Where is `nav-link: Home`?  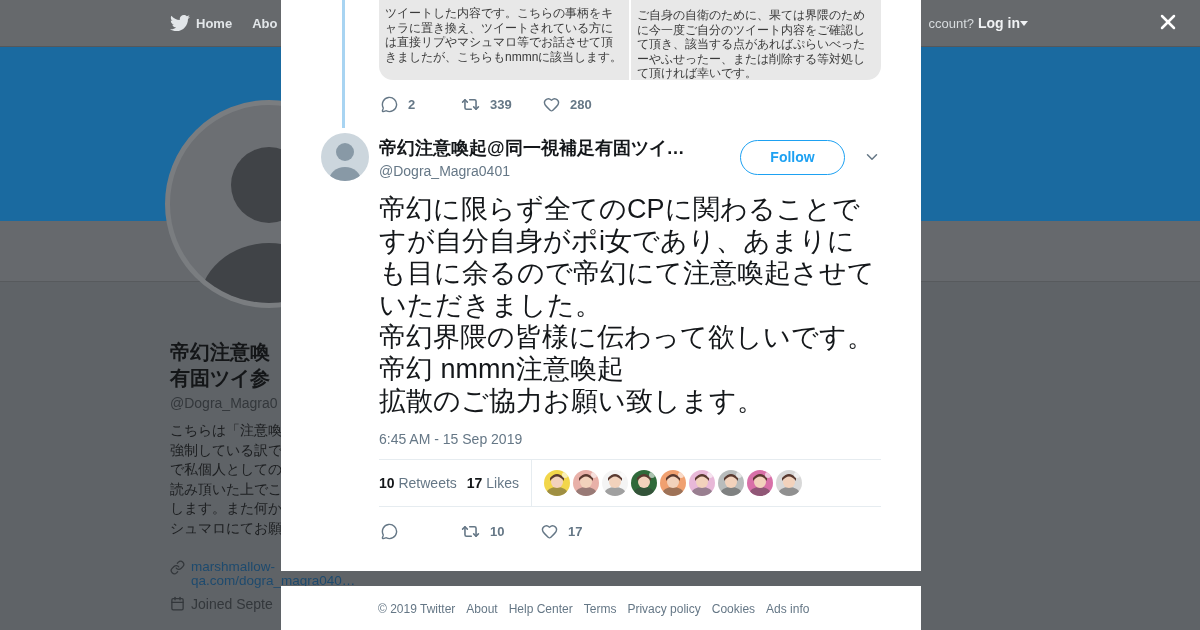 nav-link: Home is located at coordinates (201, 23).